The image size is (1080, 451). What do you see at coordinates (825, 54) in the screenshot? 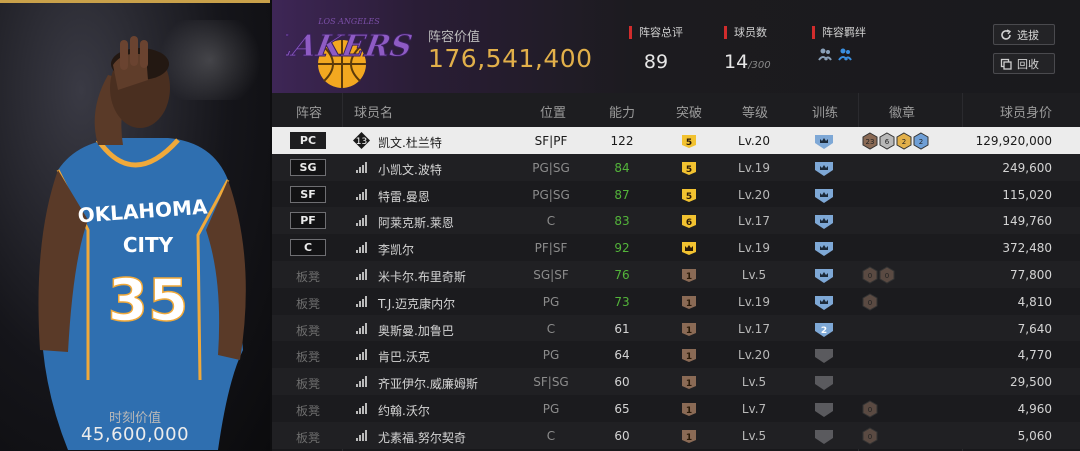
I see `bond-people-icon` at bounding box center [825, 54].